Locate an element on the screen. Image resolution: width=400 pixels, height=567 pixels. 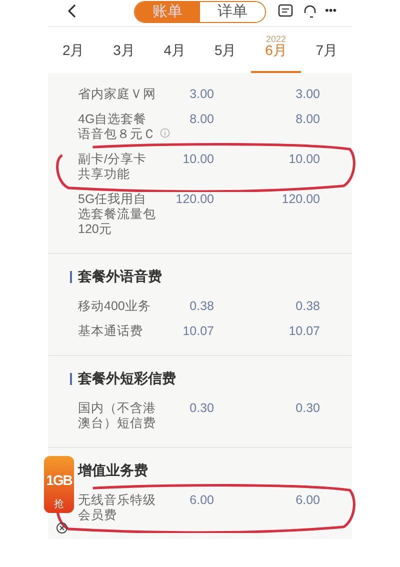
item-name: 移动400业务 is located at coordinates (114, 306).